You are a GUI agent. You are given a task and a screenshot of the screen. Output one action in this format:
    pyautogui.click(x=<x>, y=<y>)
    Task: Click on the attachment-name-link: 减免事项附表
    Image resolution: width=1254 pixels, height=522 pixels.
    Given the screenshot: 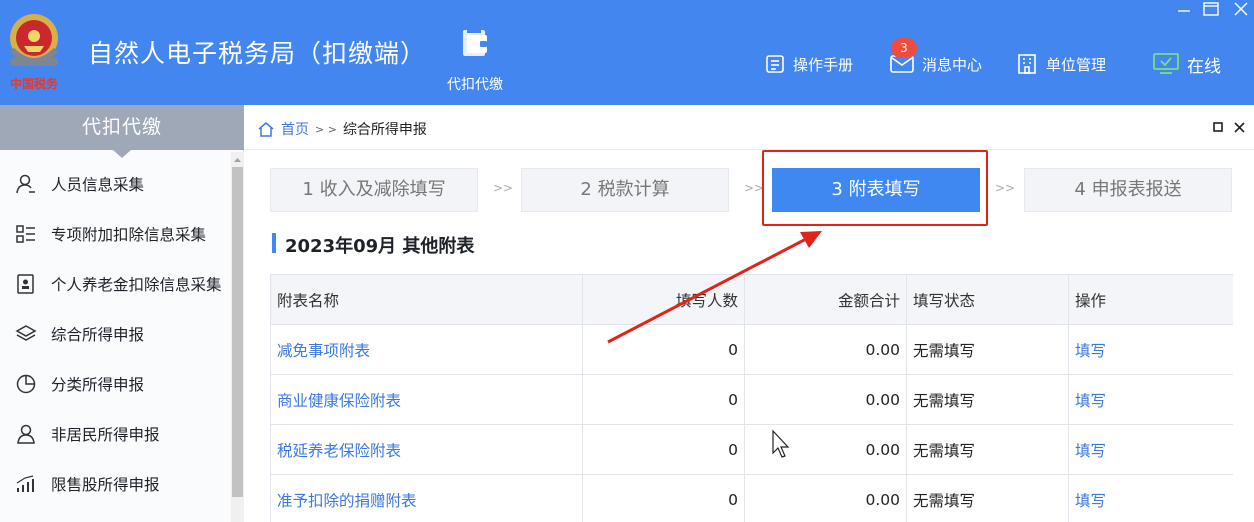 What is the action you would take?
    pyautogui.click(x=426, y=349)
    